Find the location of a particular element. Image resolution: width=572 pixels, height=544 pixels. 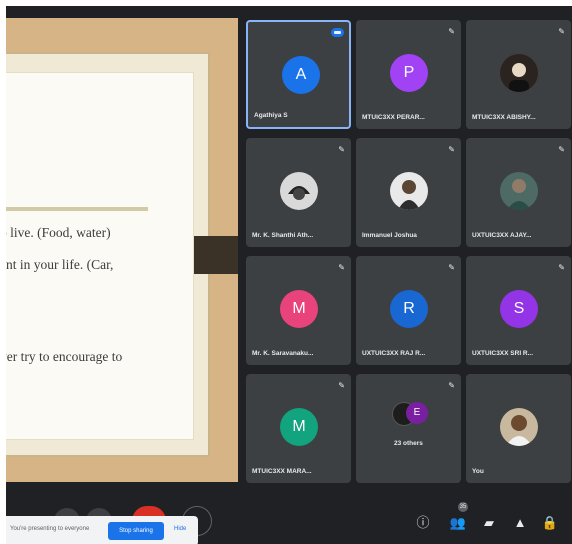

avatar: S is located at coordinates (519, 309).